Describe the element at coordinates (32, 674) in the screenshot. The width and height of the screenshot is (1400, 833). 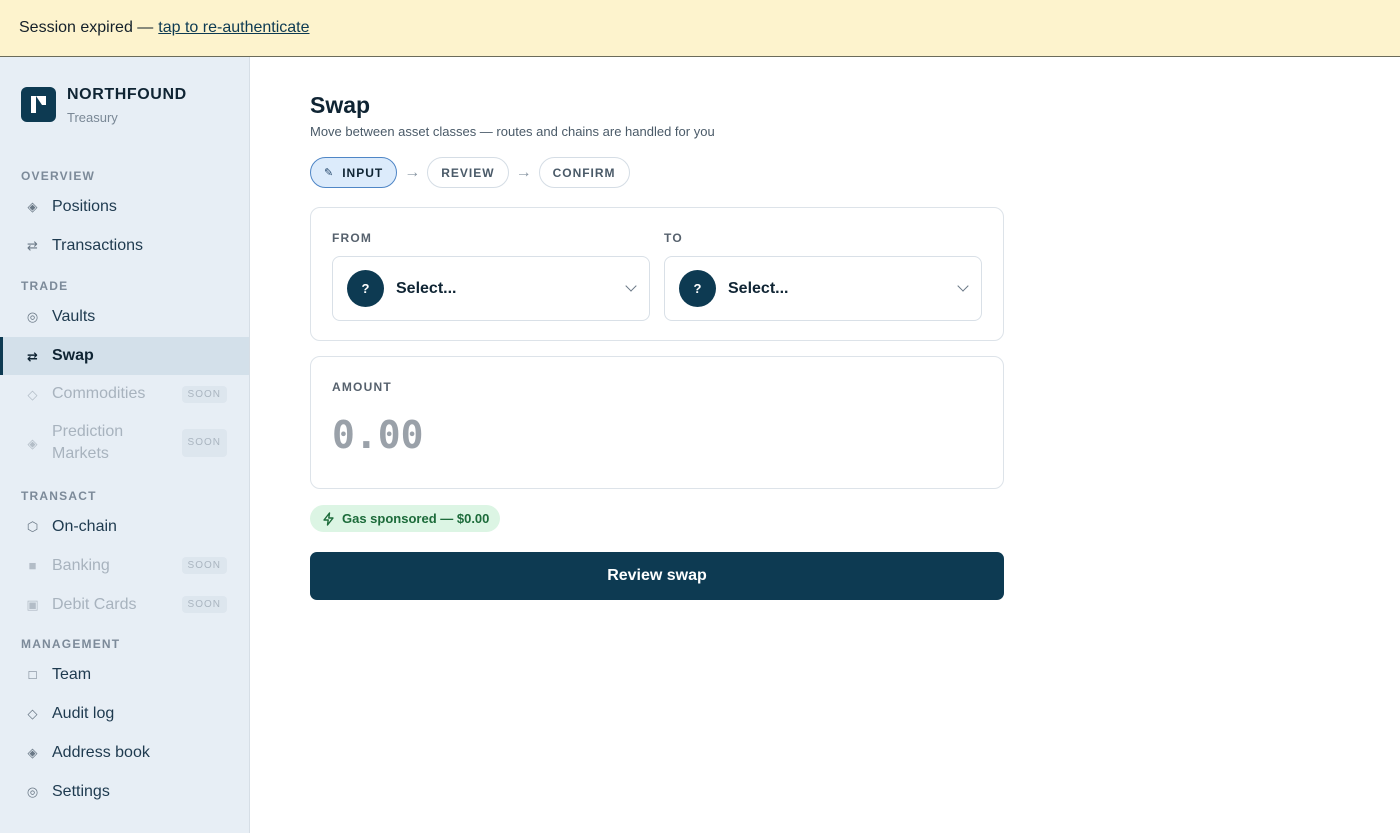
I see `square-outline-icon: □` at that location.